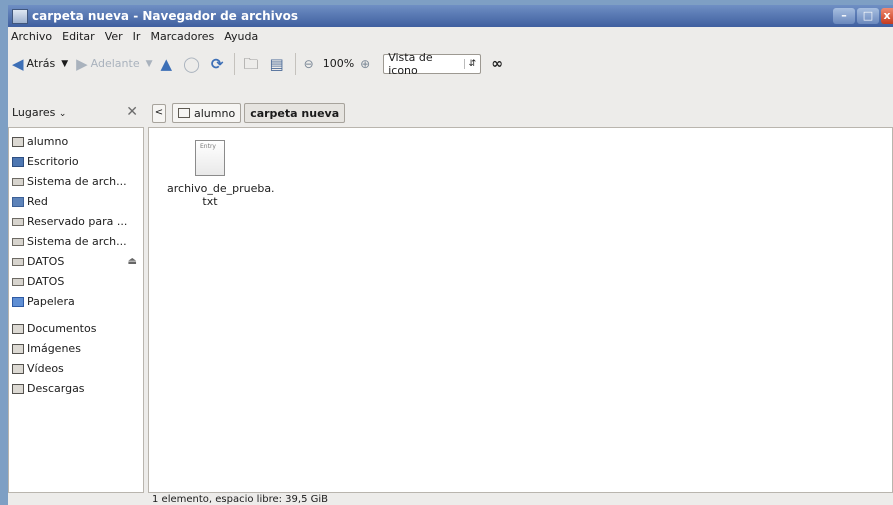 This screenshot has width=893, height=505. I want to click on sidebar-item-label: Papelera, so click(51, 301).